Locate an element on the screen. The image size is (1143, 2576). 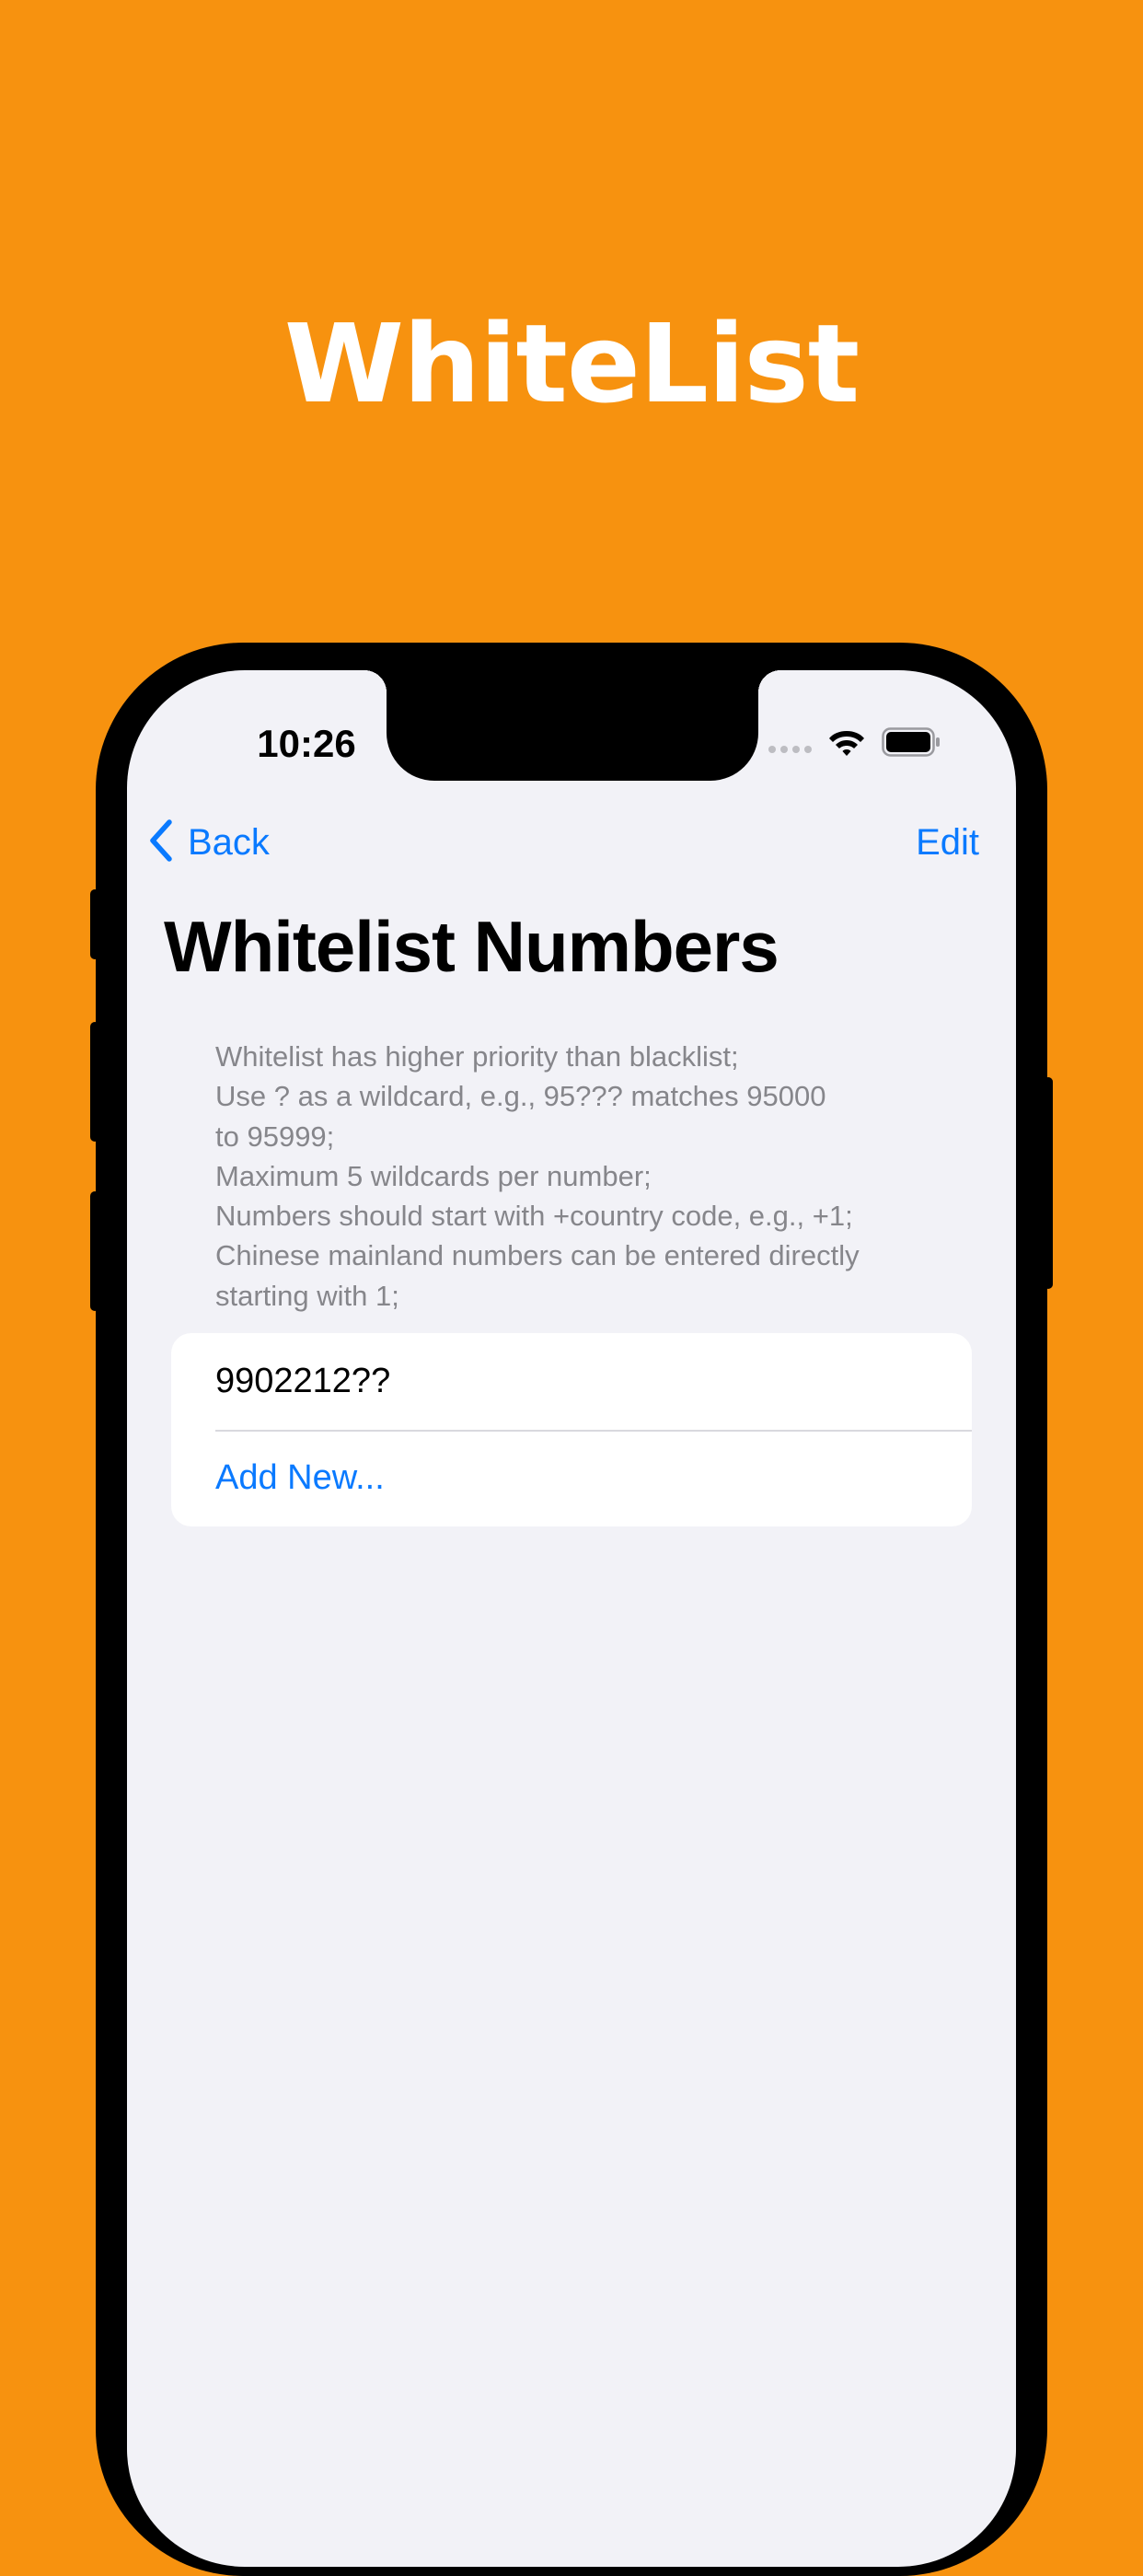
back-button: Back is located at coordinates (208, 842).